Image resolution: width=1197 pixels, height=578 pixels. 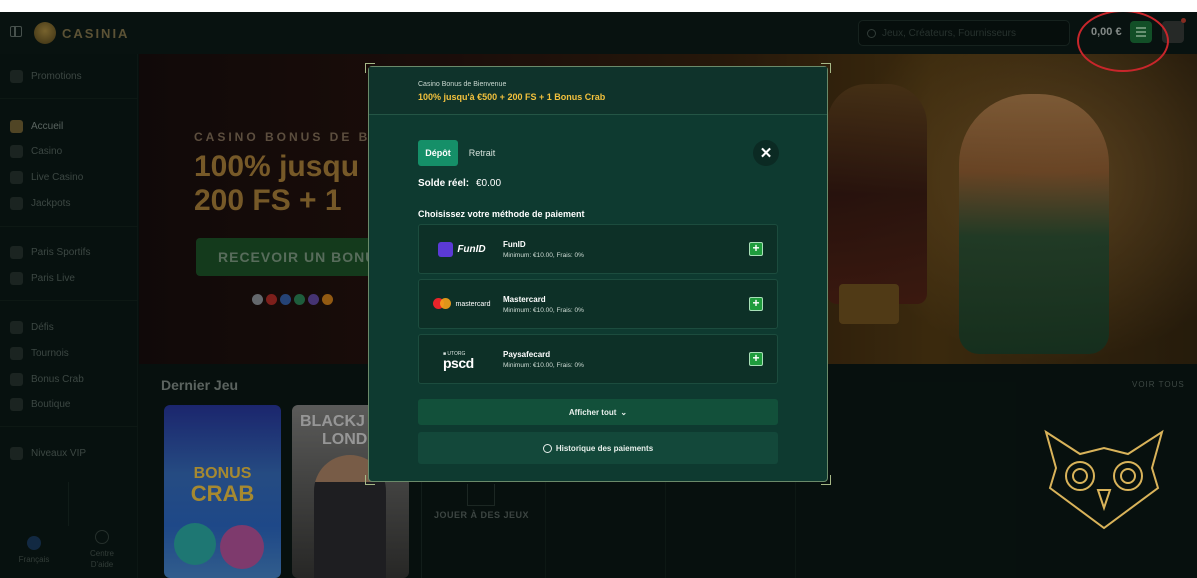 I want to click on payment-history-button: Historique des paiements, so click(x=598, y=448).